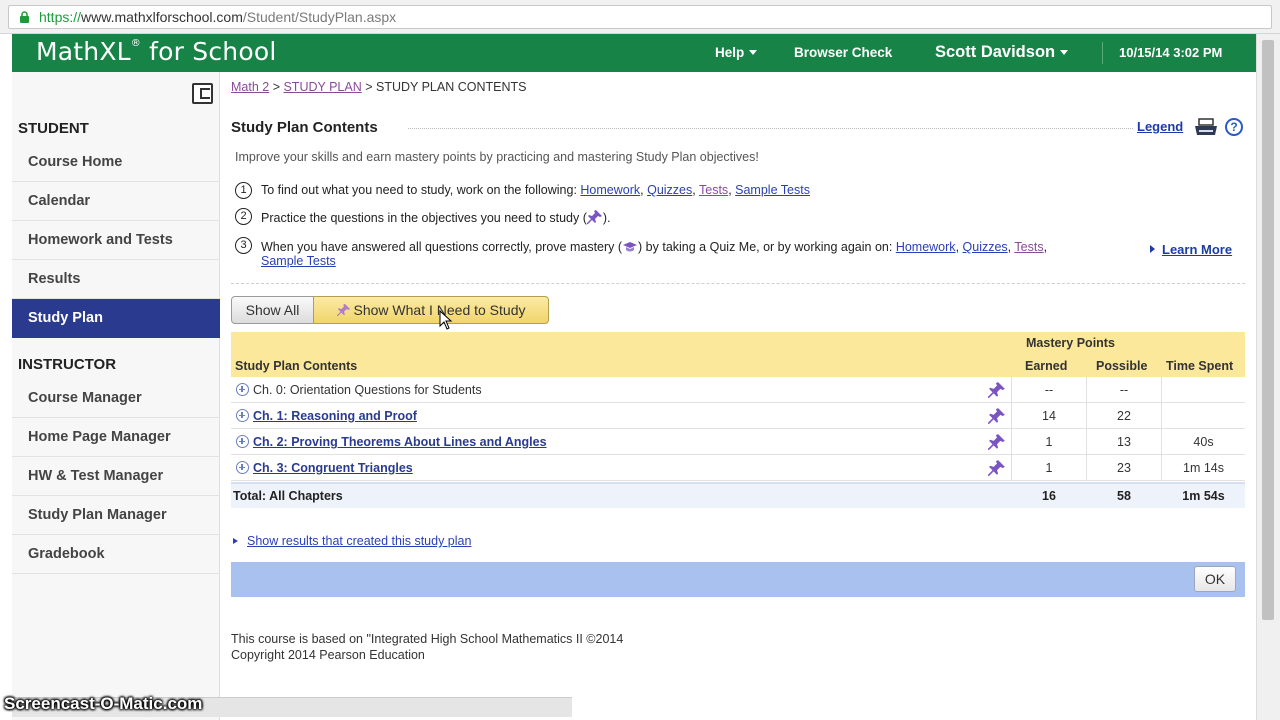  What do you see at coordinates (116, 476) in the screenshot?
I see `sidebar-item-hw-test-manager: HW & Test Manager` at bounding box center [116, 476].